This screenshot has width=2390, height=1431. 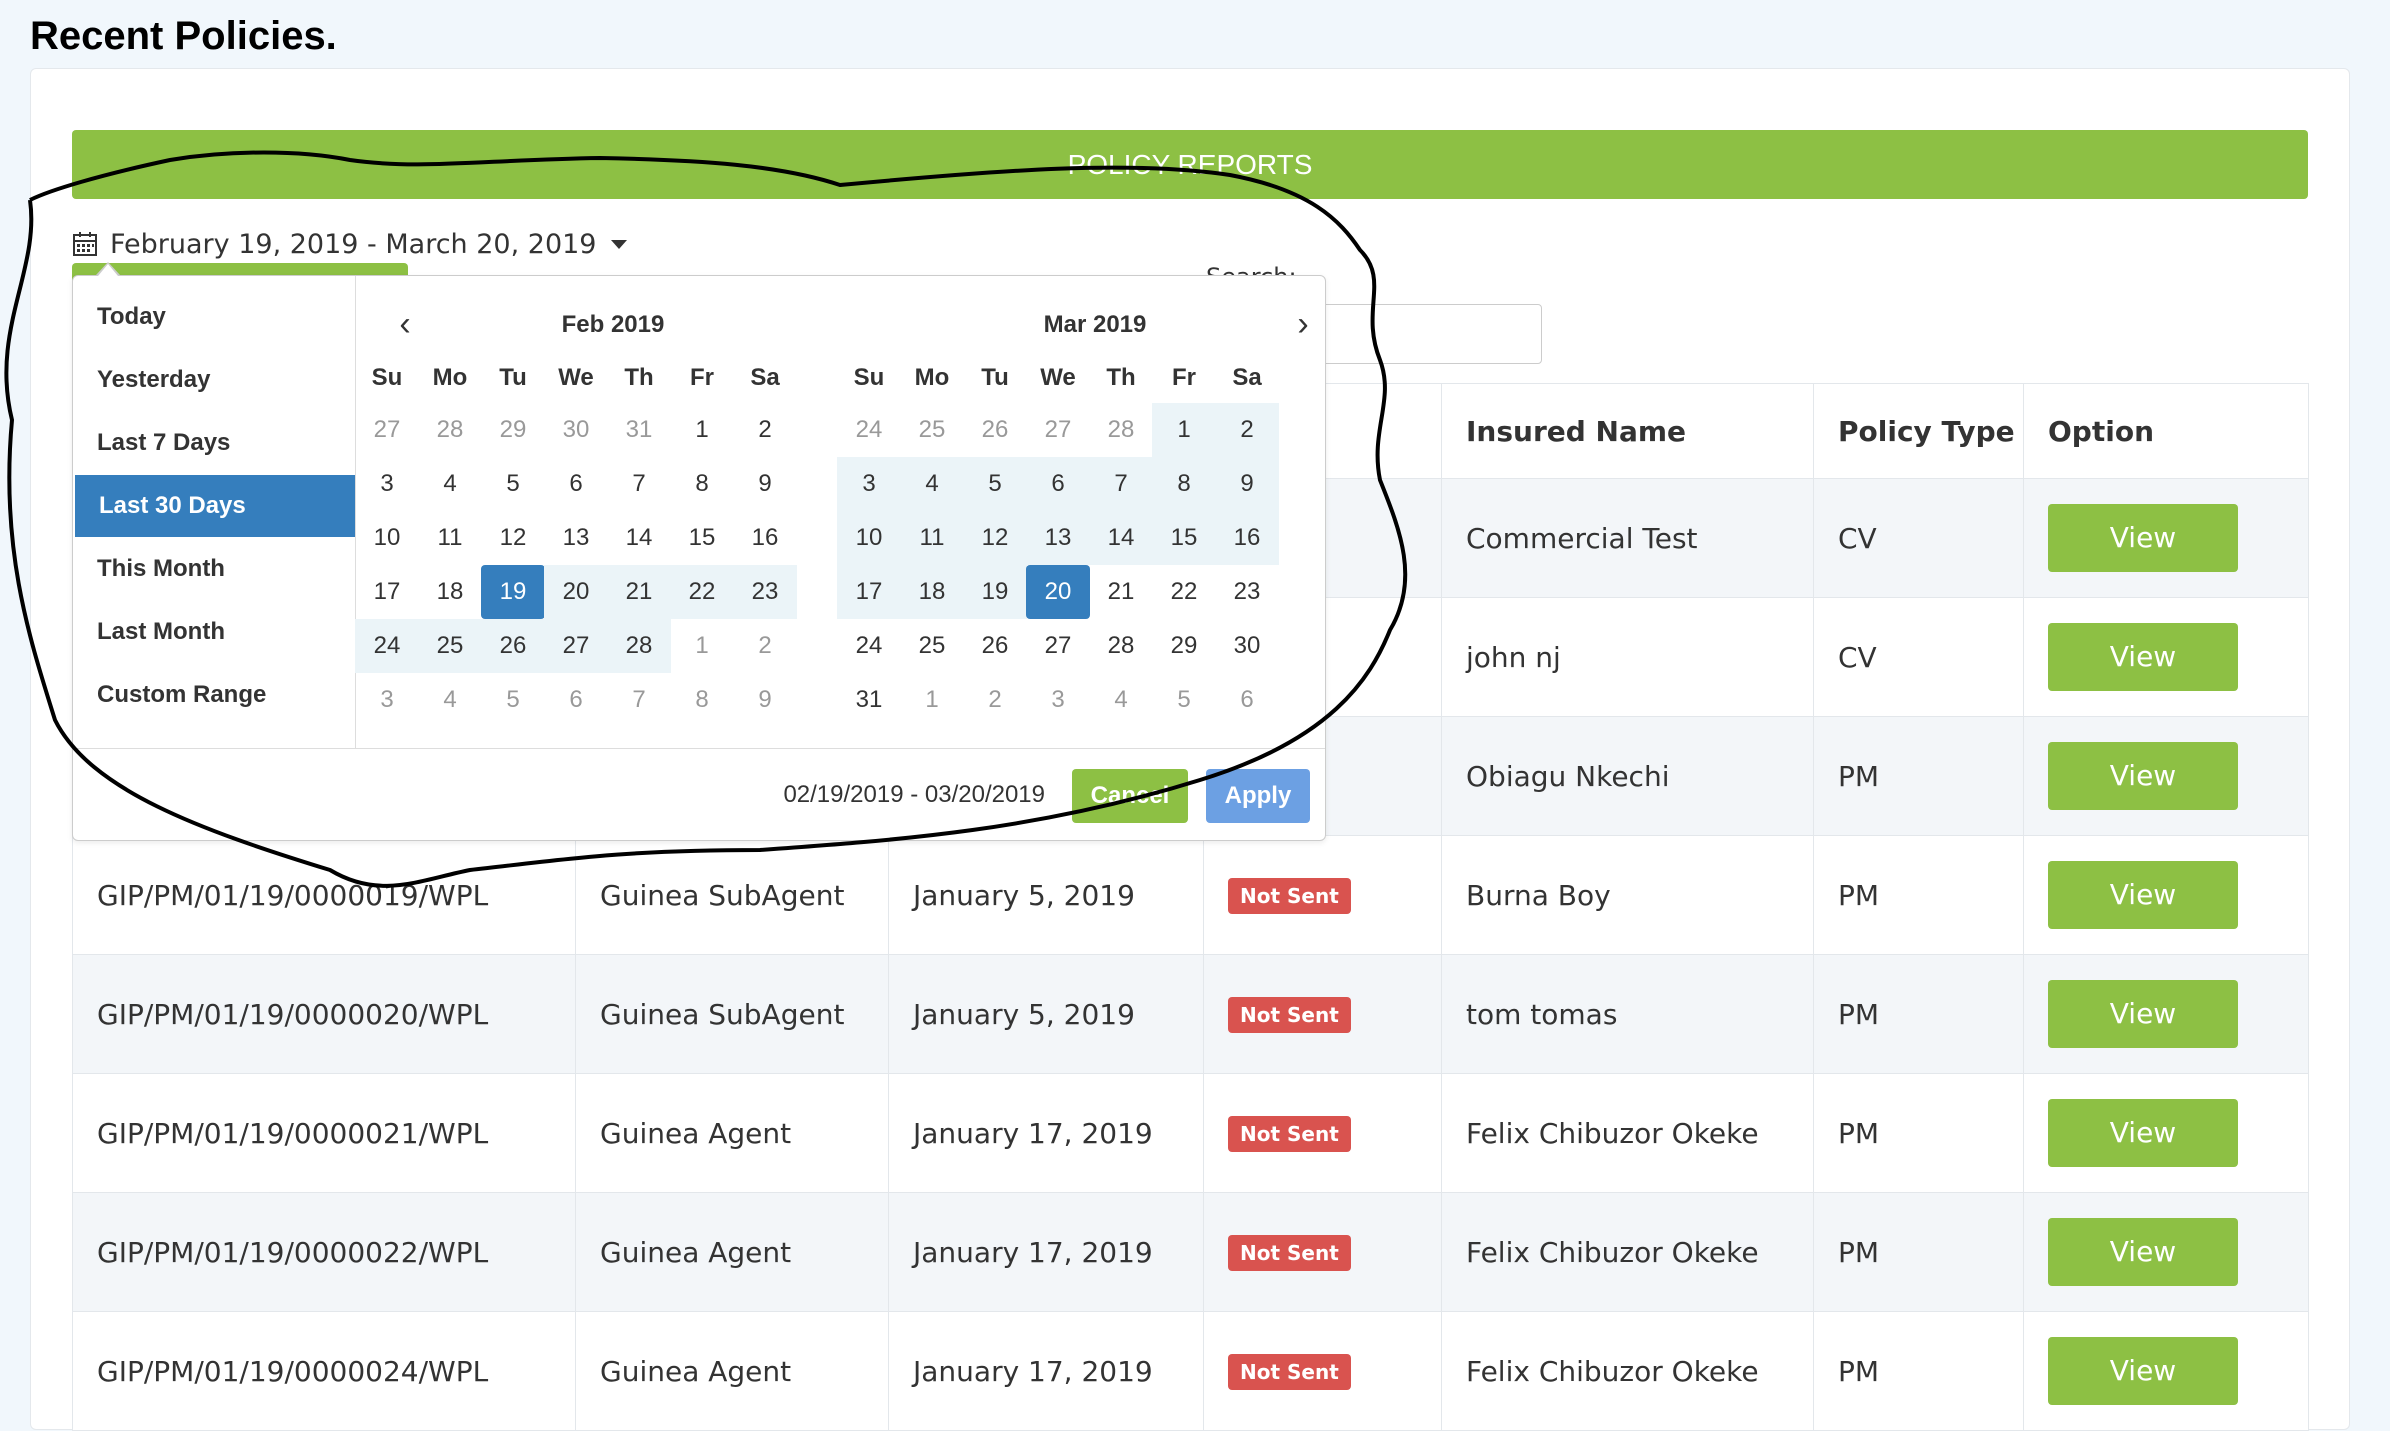 I want to click on range-option: Last Month, so click(x=214, y=632).